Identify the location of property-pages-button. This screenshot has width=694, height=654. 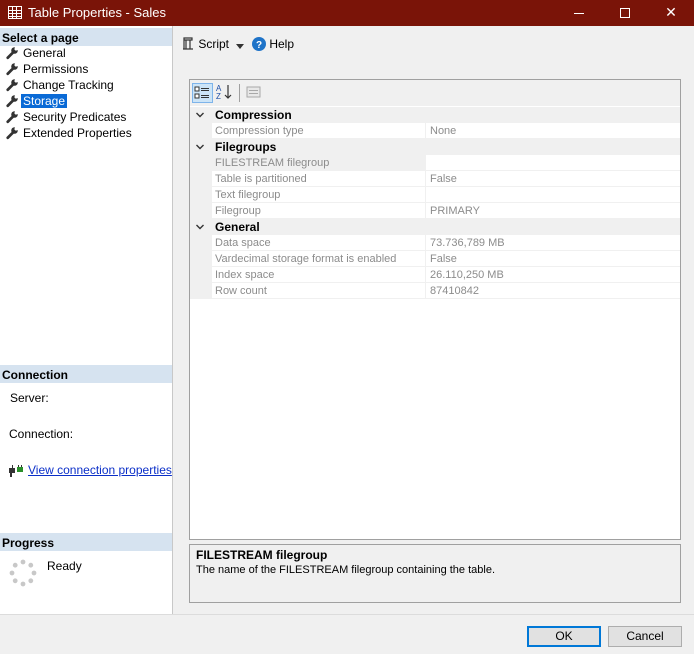
(254, 93).